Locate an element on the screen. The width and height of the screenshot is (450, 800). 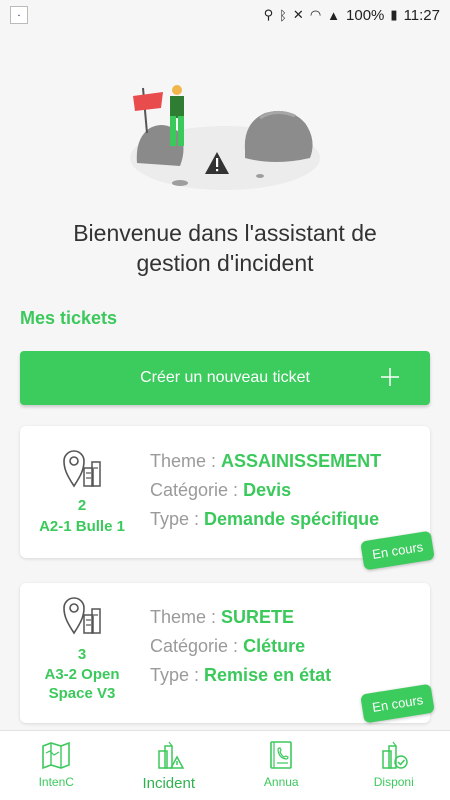
category-value: Cléture is located at coordinates (274, 646).